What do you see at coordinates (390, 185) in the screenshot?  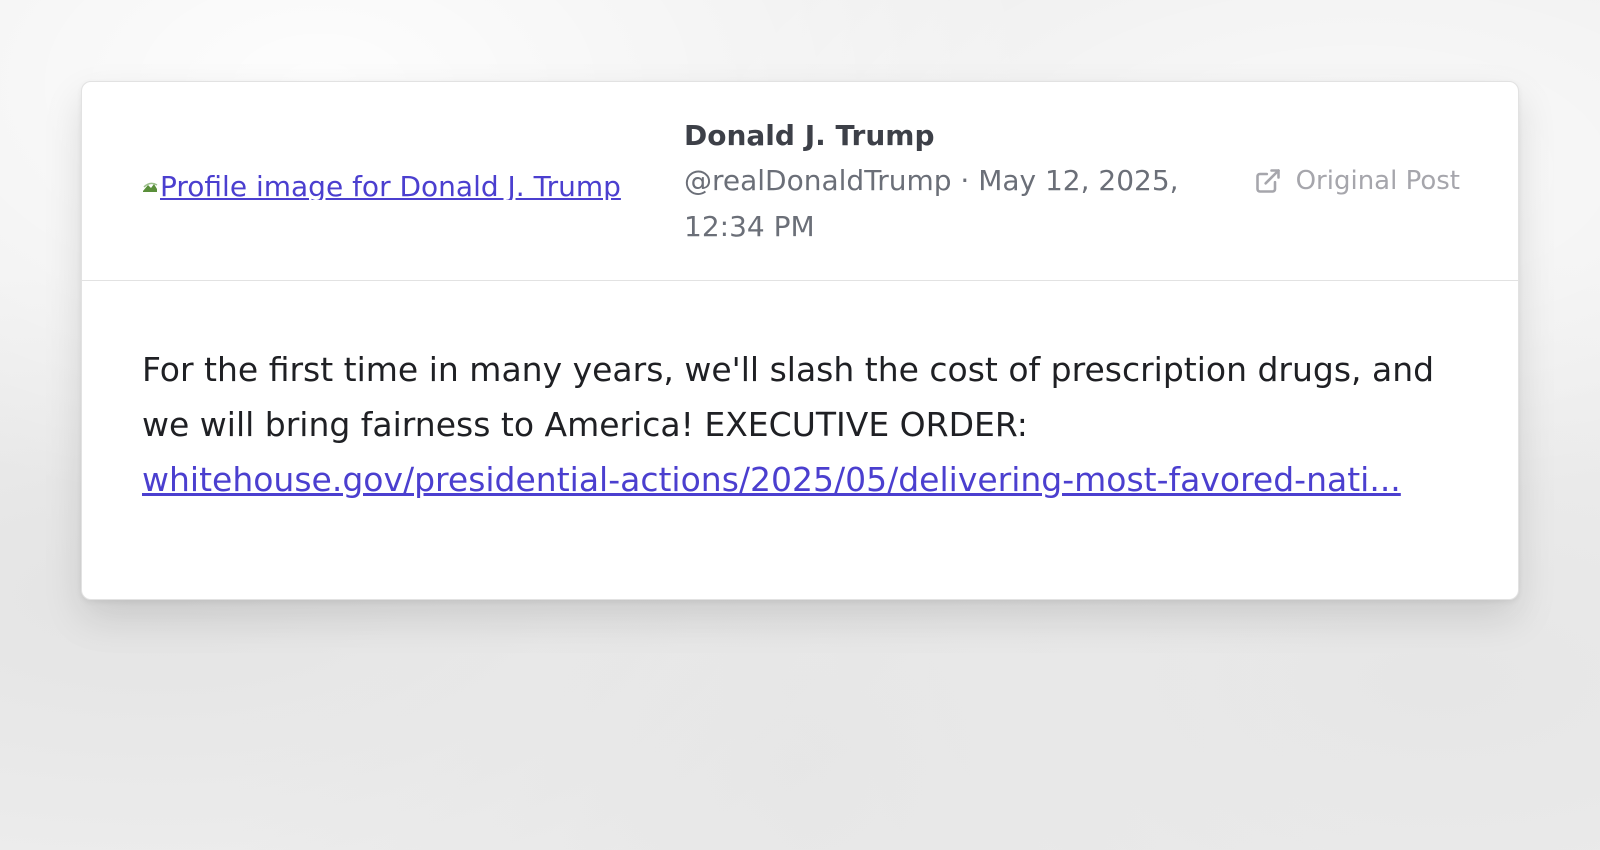 I see `avatar-alt-text: Profile image for Donald J. Trump` at bounding box center [390, 185].